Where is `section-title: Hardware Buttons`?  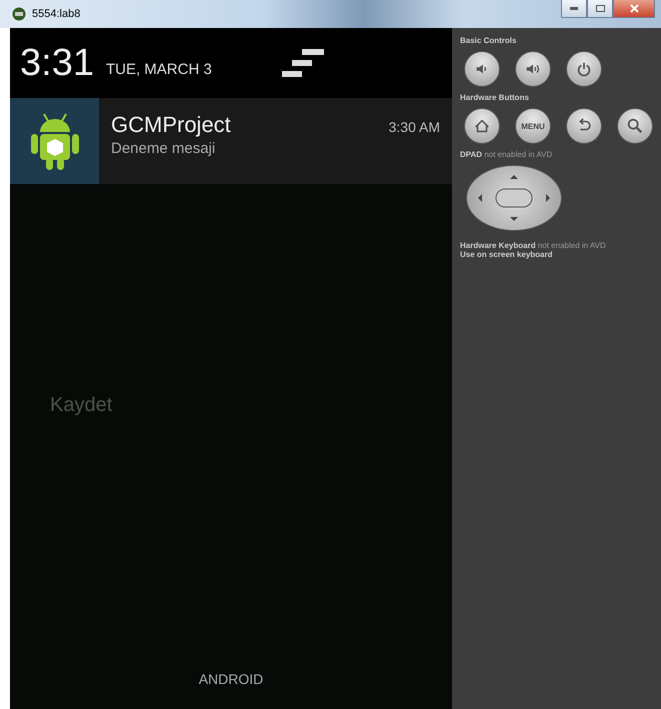
section-title: Hardware Buttons is located at coordinates (495, 97).